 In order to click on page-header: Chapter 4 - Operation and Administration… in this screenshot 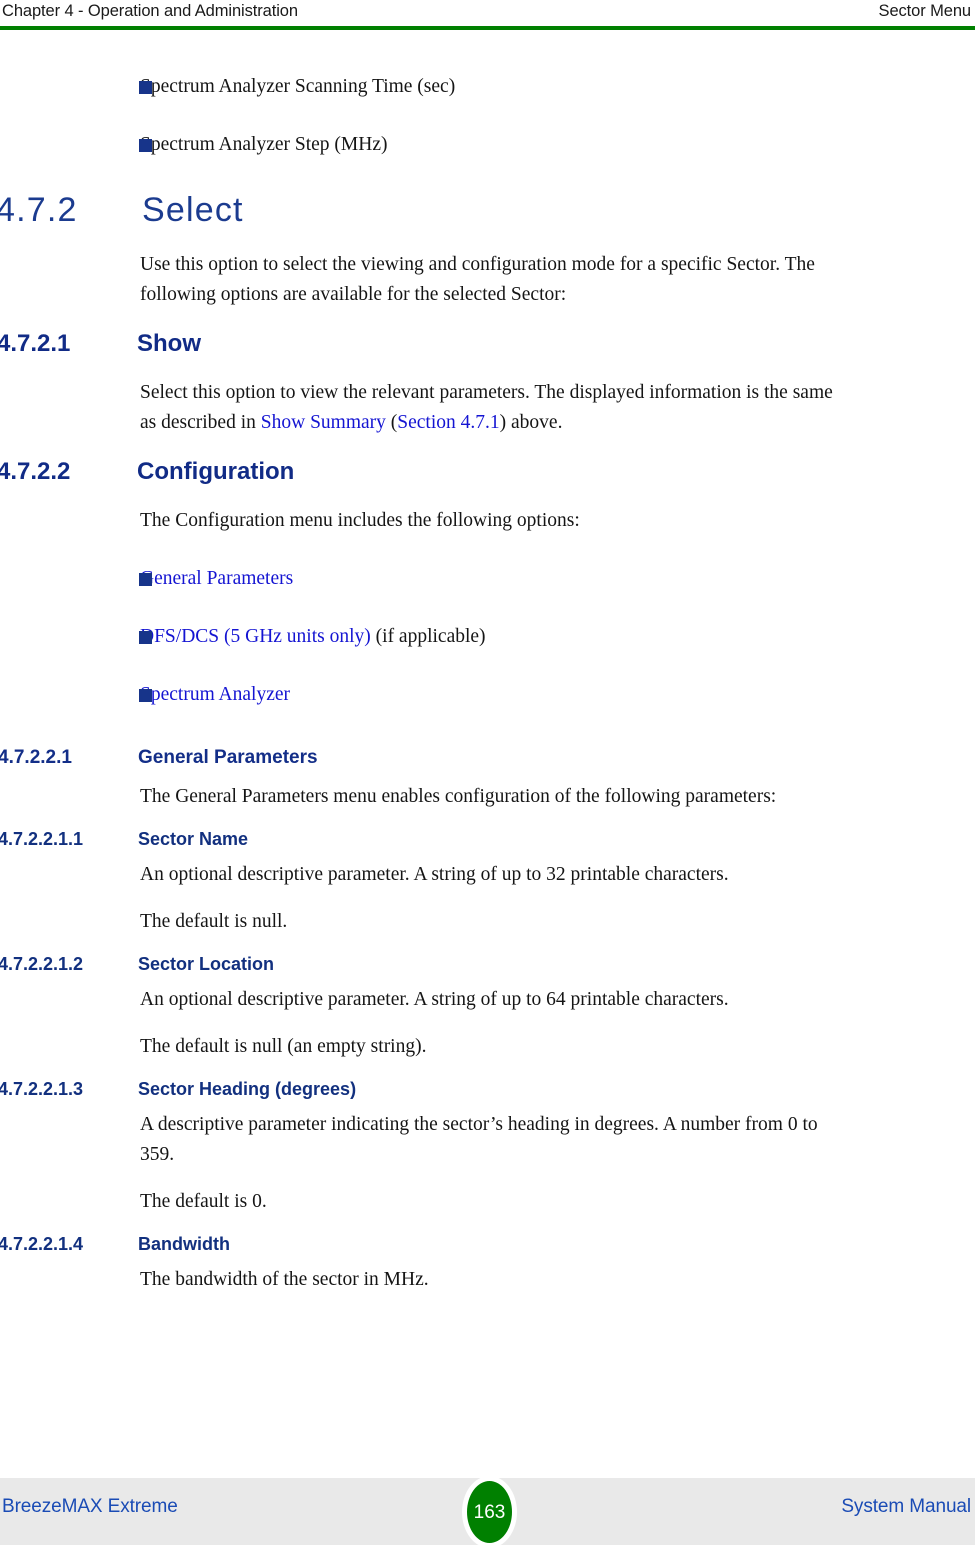, I will do `click(487, 16)`.